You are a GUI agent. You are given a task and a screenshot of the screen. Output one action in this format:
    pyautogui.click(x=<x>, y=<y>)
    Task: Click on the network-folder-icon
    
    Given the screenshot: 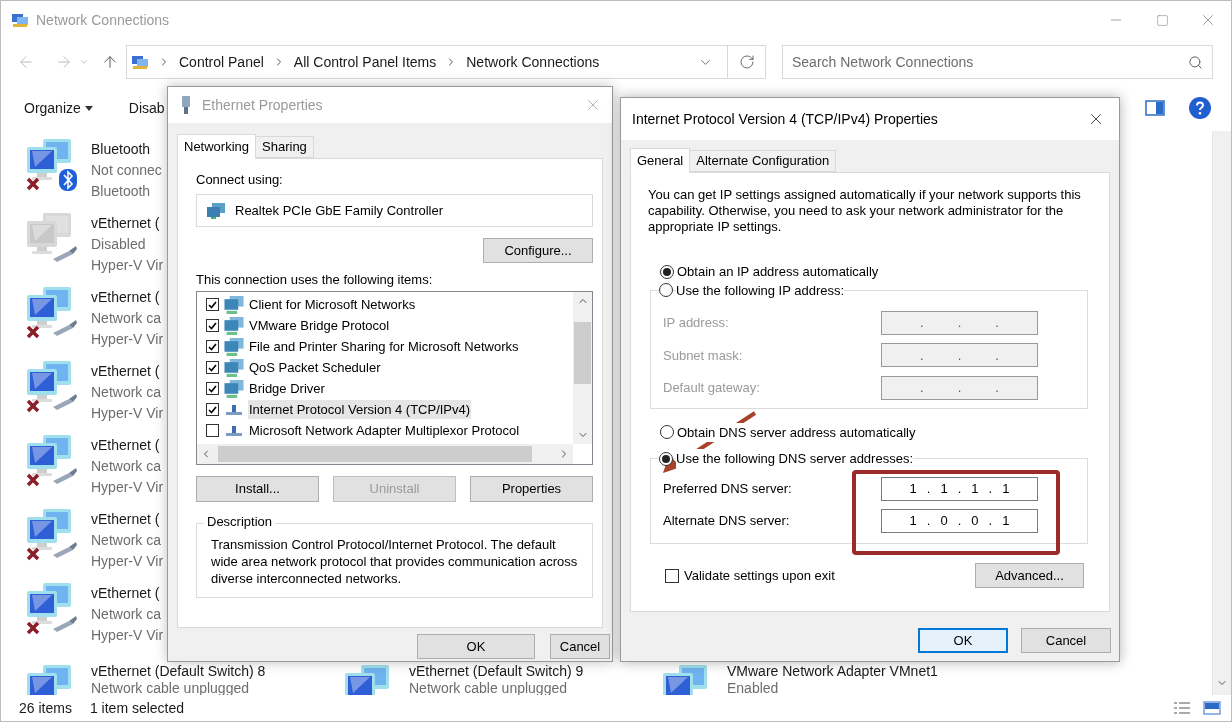 What is the action you would take?
    pyautogui.click(x=140, y=62)
    